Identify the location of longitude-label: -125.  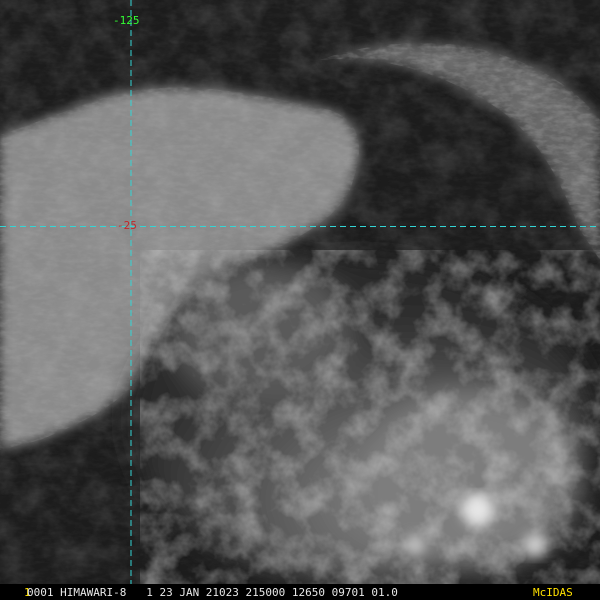
(126, 20).